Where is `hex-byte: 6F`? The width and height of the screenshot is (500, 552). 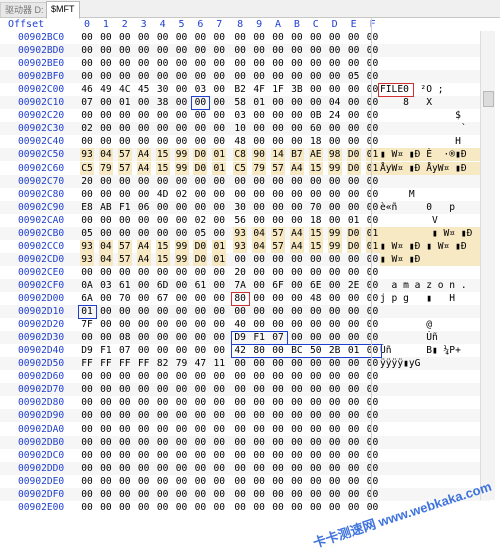 hex-byte: 6F is located at coordinates (278, 285).